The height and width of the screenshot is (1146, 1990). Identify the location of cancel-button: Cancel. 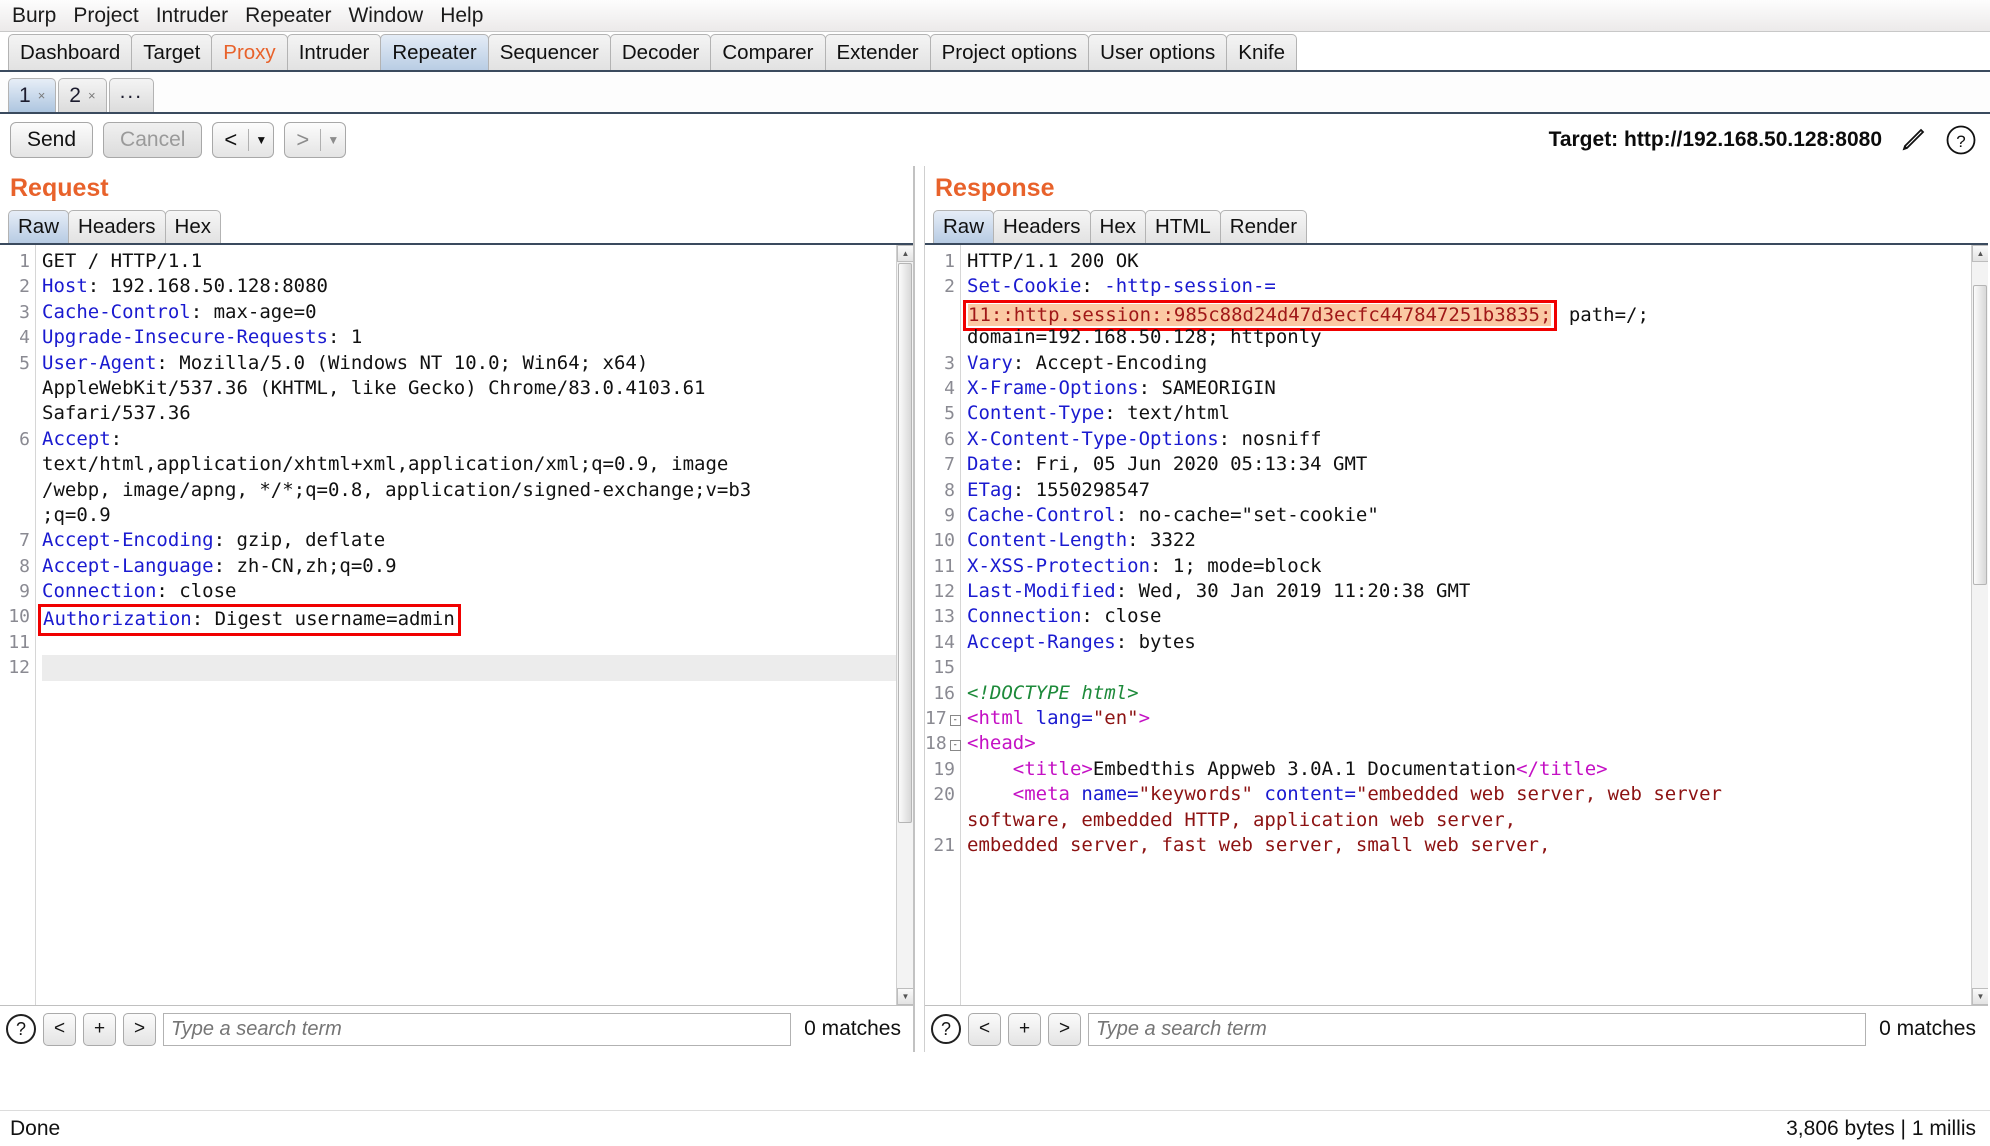
(153, 140).